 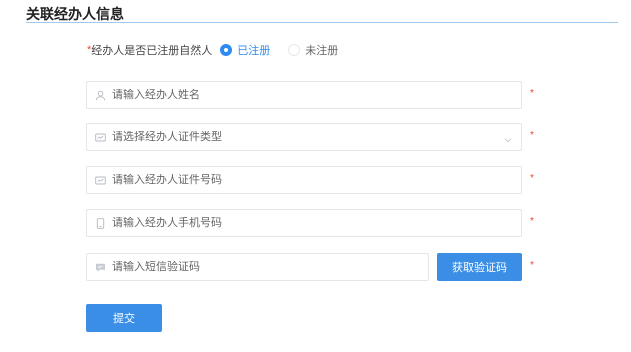 I want to click on radio-unregistered: 未注册, so click(x=313, y=50).